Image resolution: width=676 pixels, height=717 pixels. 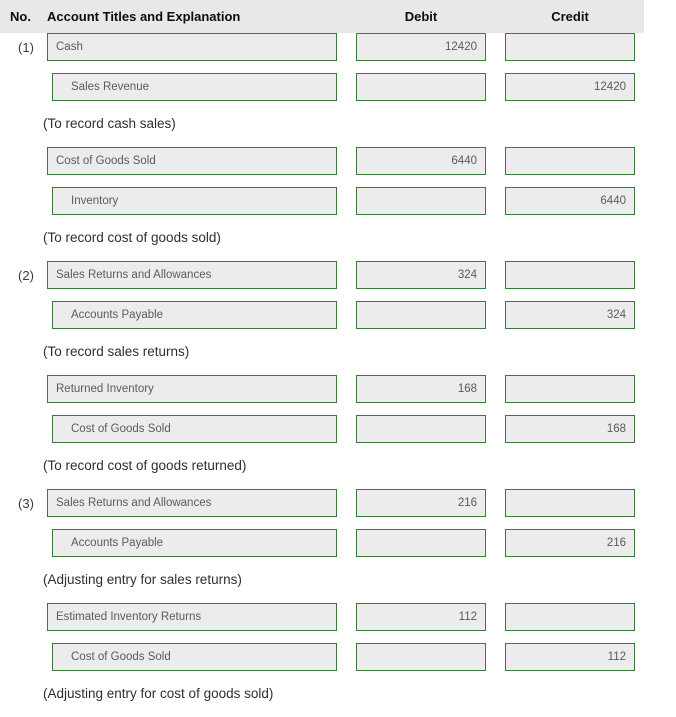 I want to click on explanation-text: (Adjusting entry for sales returns), so click(x=142, y=579).